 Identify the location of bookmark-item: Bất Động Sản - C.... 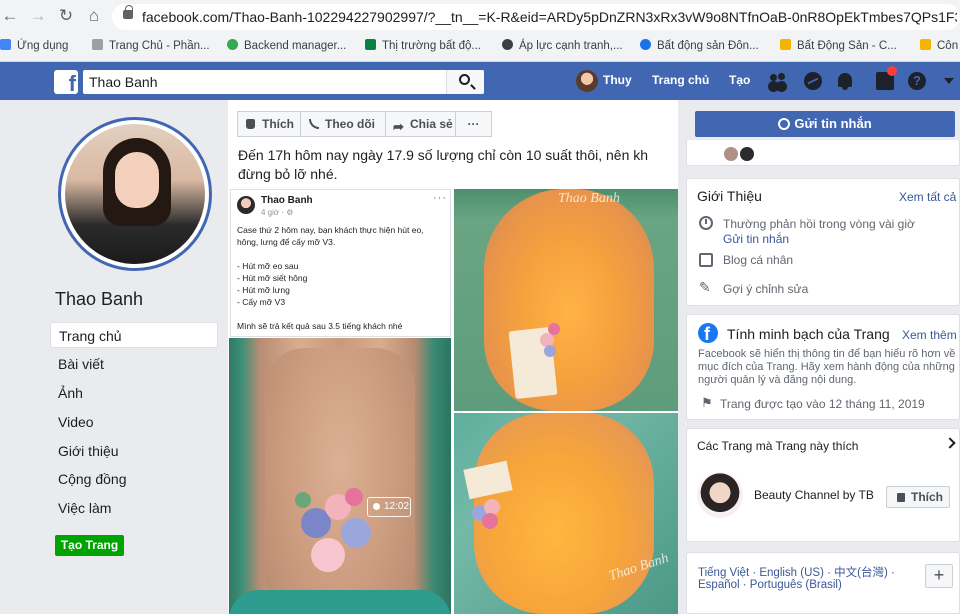
(838, 45).